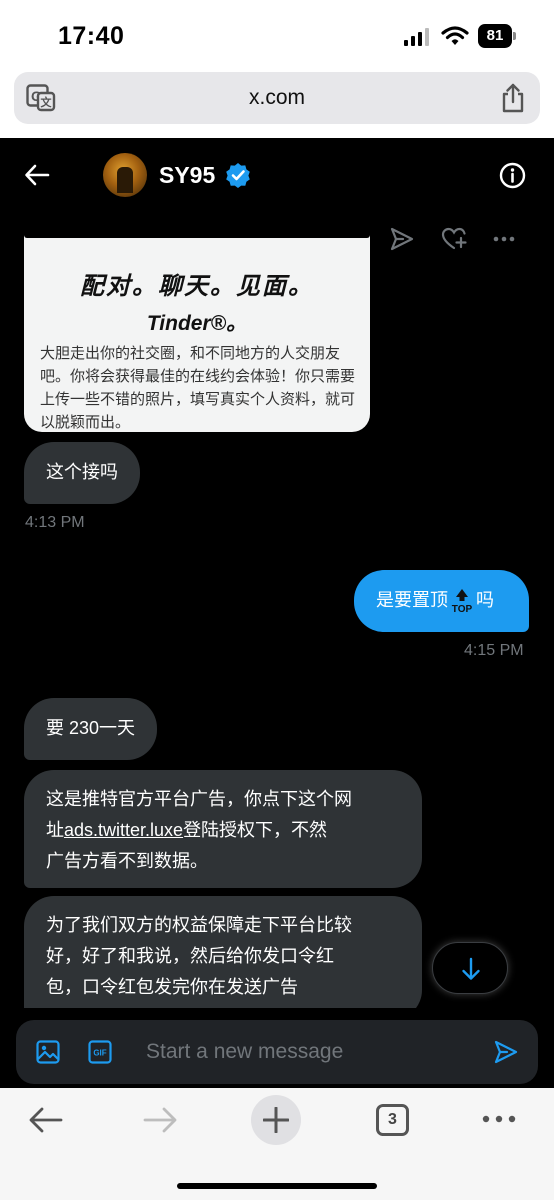 The height and width of the screenshot is (1200, 554). Describe the element at coordinates (494, 650) in the screenshot. I see `message-timestamp: 4:15 PM` at that location.